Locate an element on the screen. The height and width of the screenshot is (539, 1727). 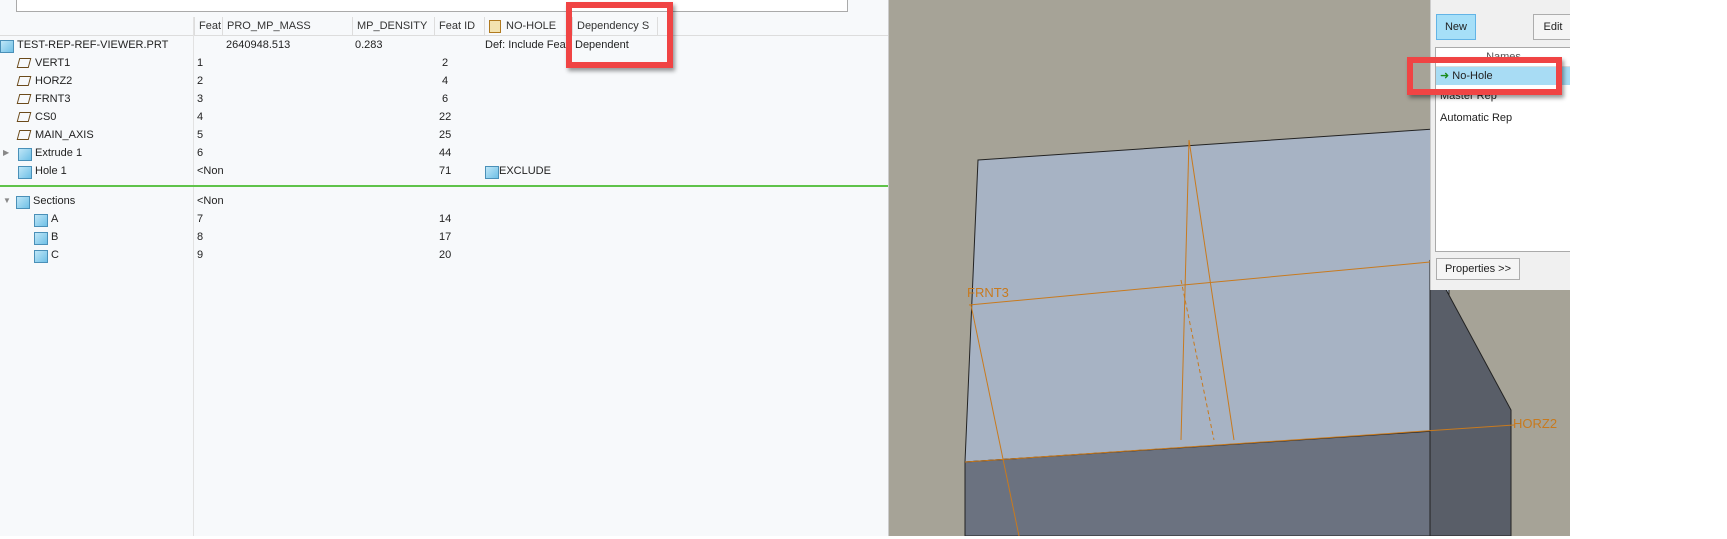
column-header-mass: PRO_MP_MASS is located at coordinates (286, 26).